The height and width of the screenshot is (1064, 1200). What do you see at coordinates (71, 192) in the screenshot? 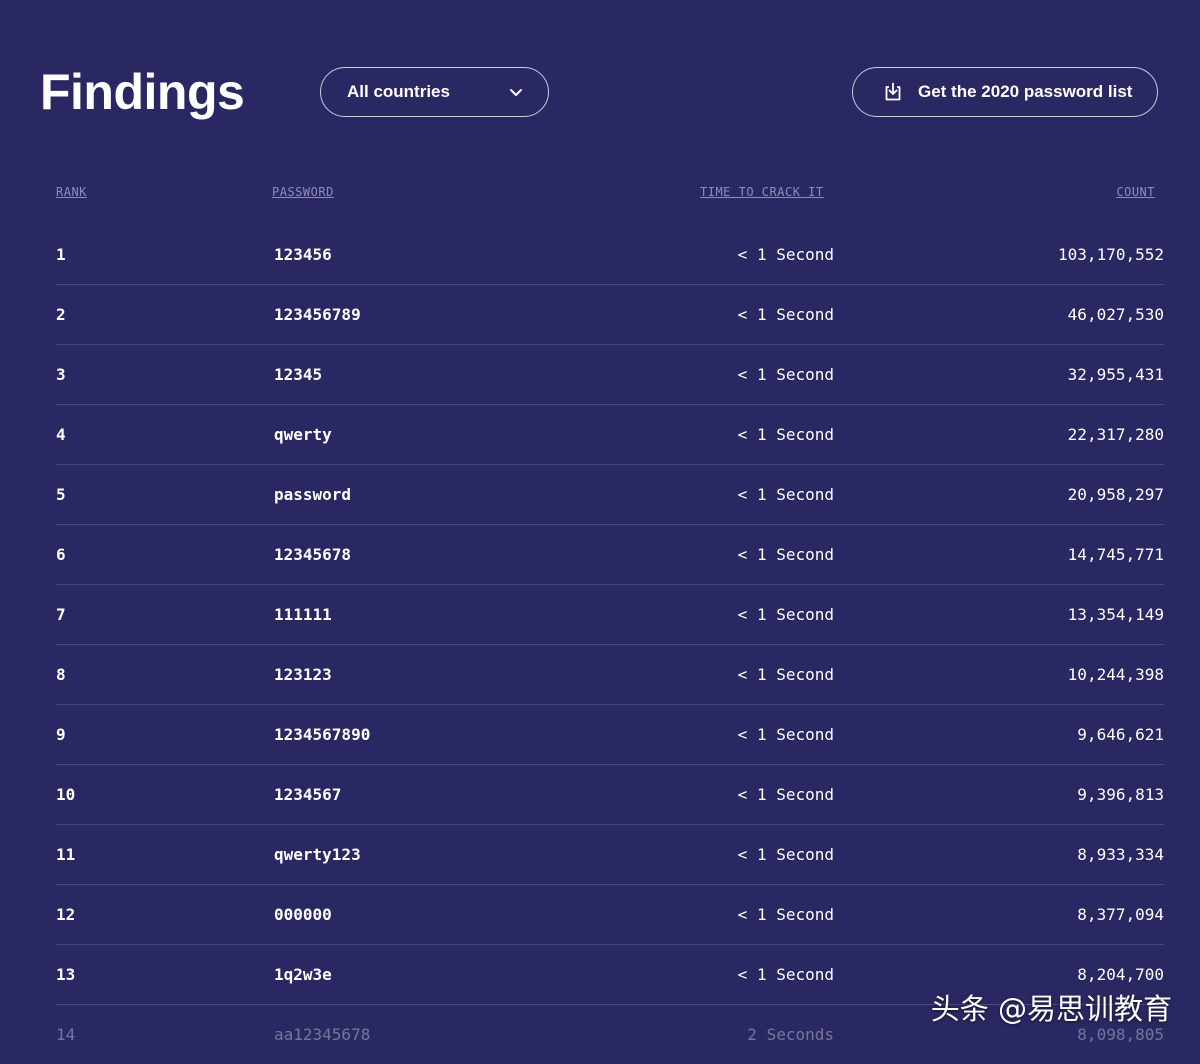
I see `column-header-rank: RANK` at bounding box center [71, 192].